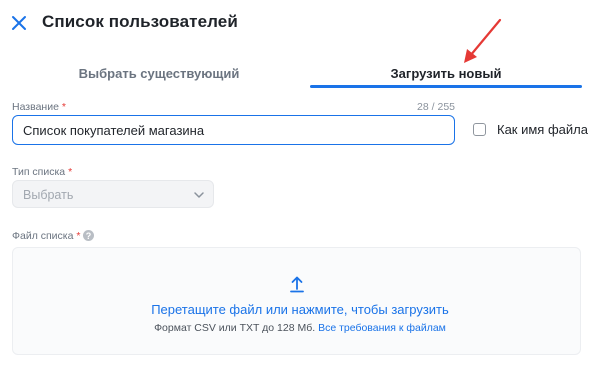 The image size is (600, 382). Describe the element at coordinates (297, 284) in the screenshot. I see `upload-icon` at that location.